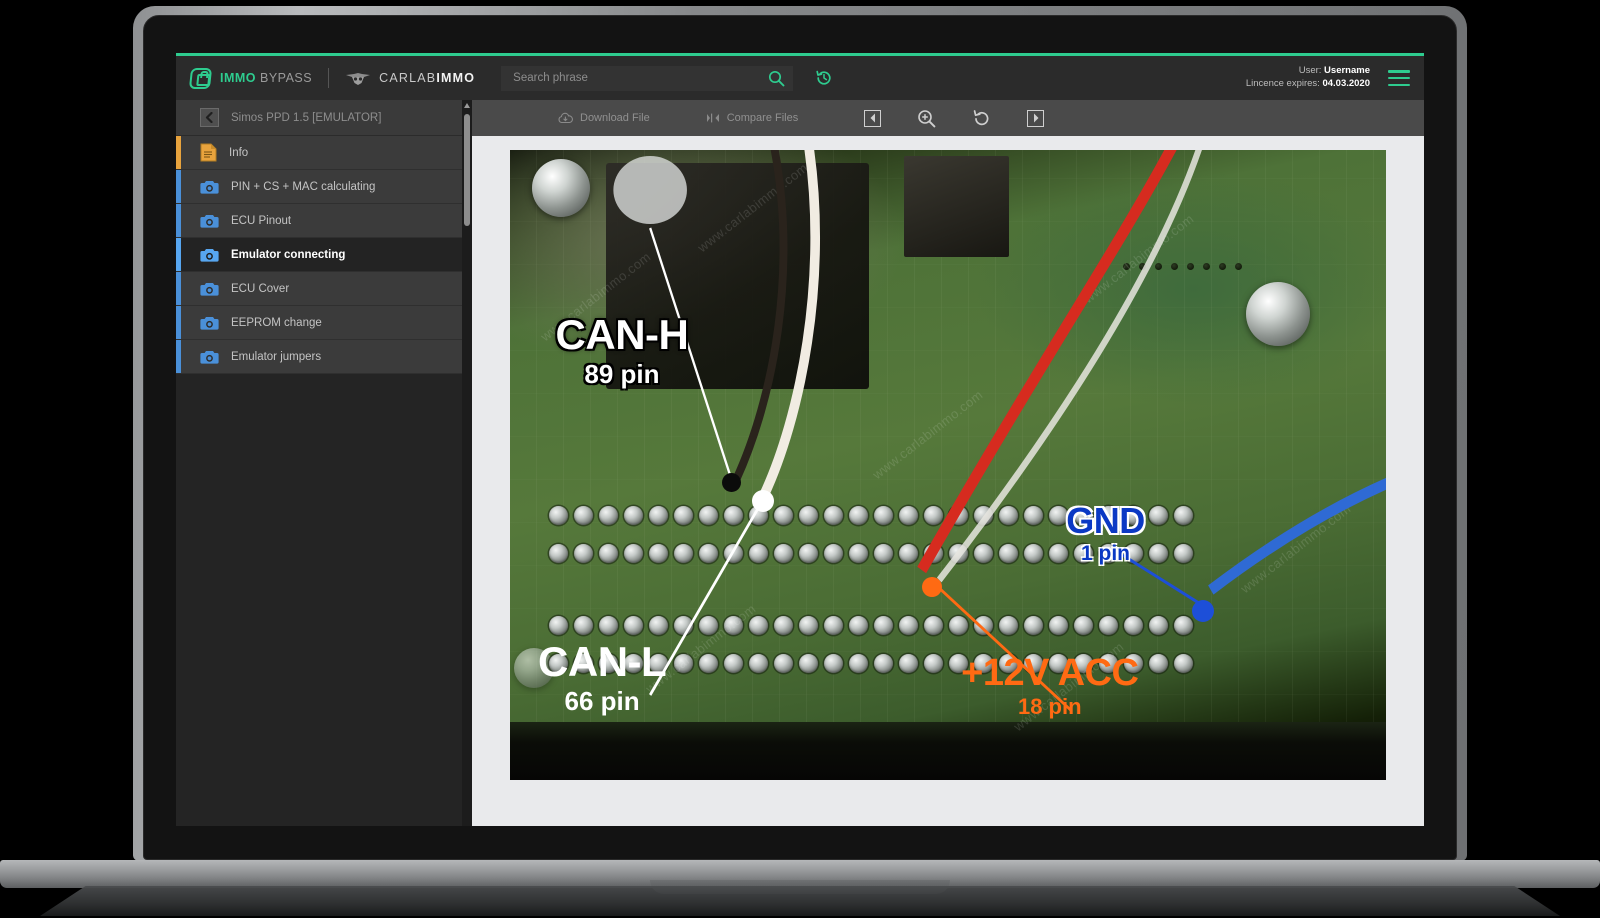  What do you see at coordinates (238, 78) in the screenshot?
I see `brand-immo-text: IMMO` at bounding box center [238, 78].